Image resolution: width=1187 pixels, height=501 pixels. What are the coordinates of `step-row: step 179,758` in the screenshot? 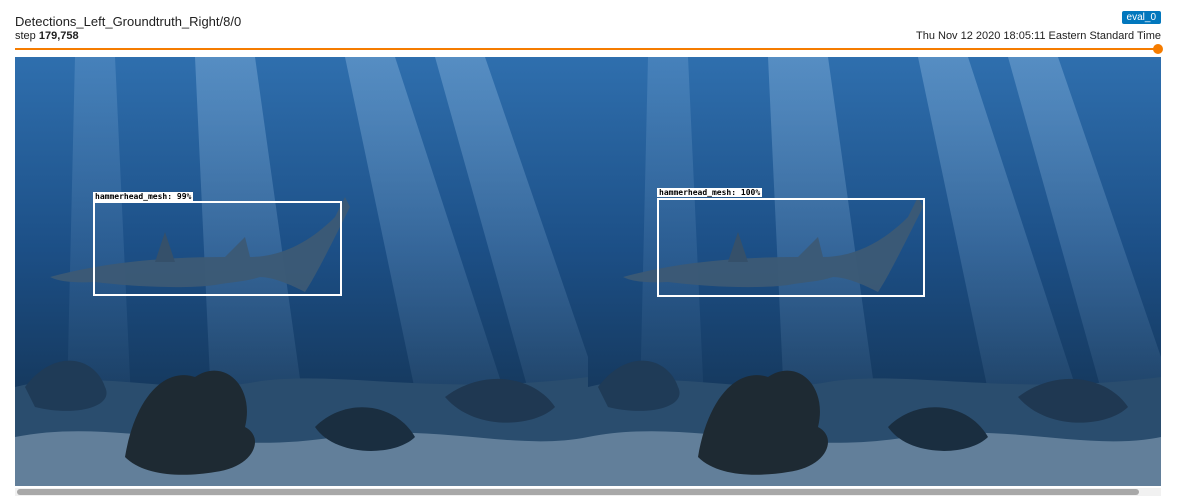 It's located at (47, 36).